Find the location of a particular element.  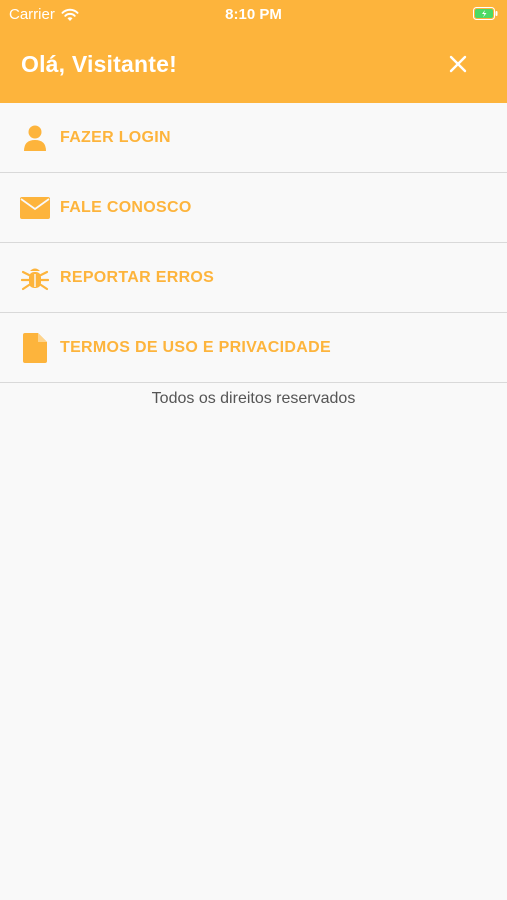

menu-item-label: TERMOS DE USO E PRIVACIDADE is located at coordinates (195, 347).